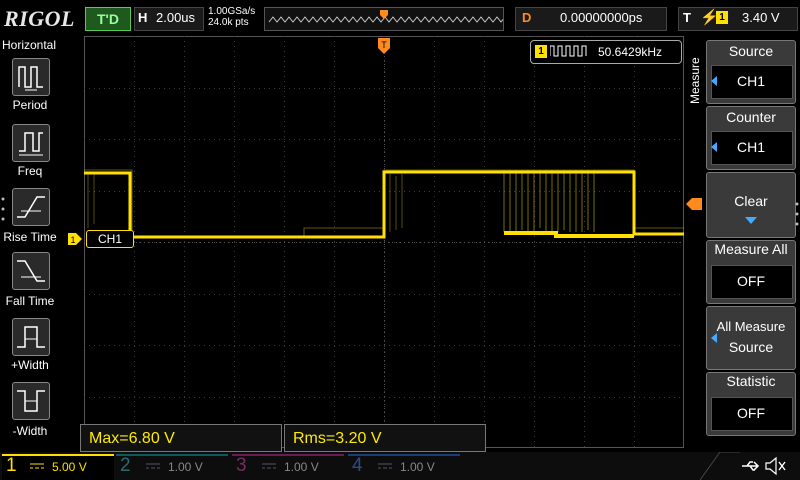  I want to click on frequency-button, so click(31, 143).